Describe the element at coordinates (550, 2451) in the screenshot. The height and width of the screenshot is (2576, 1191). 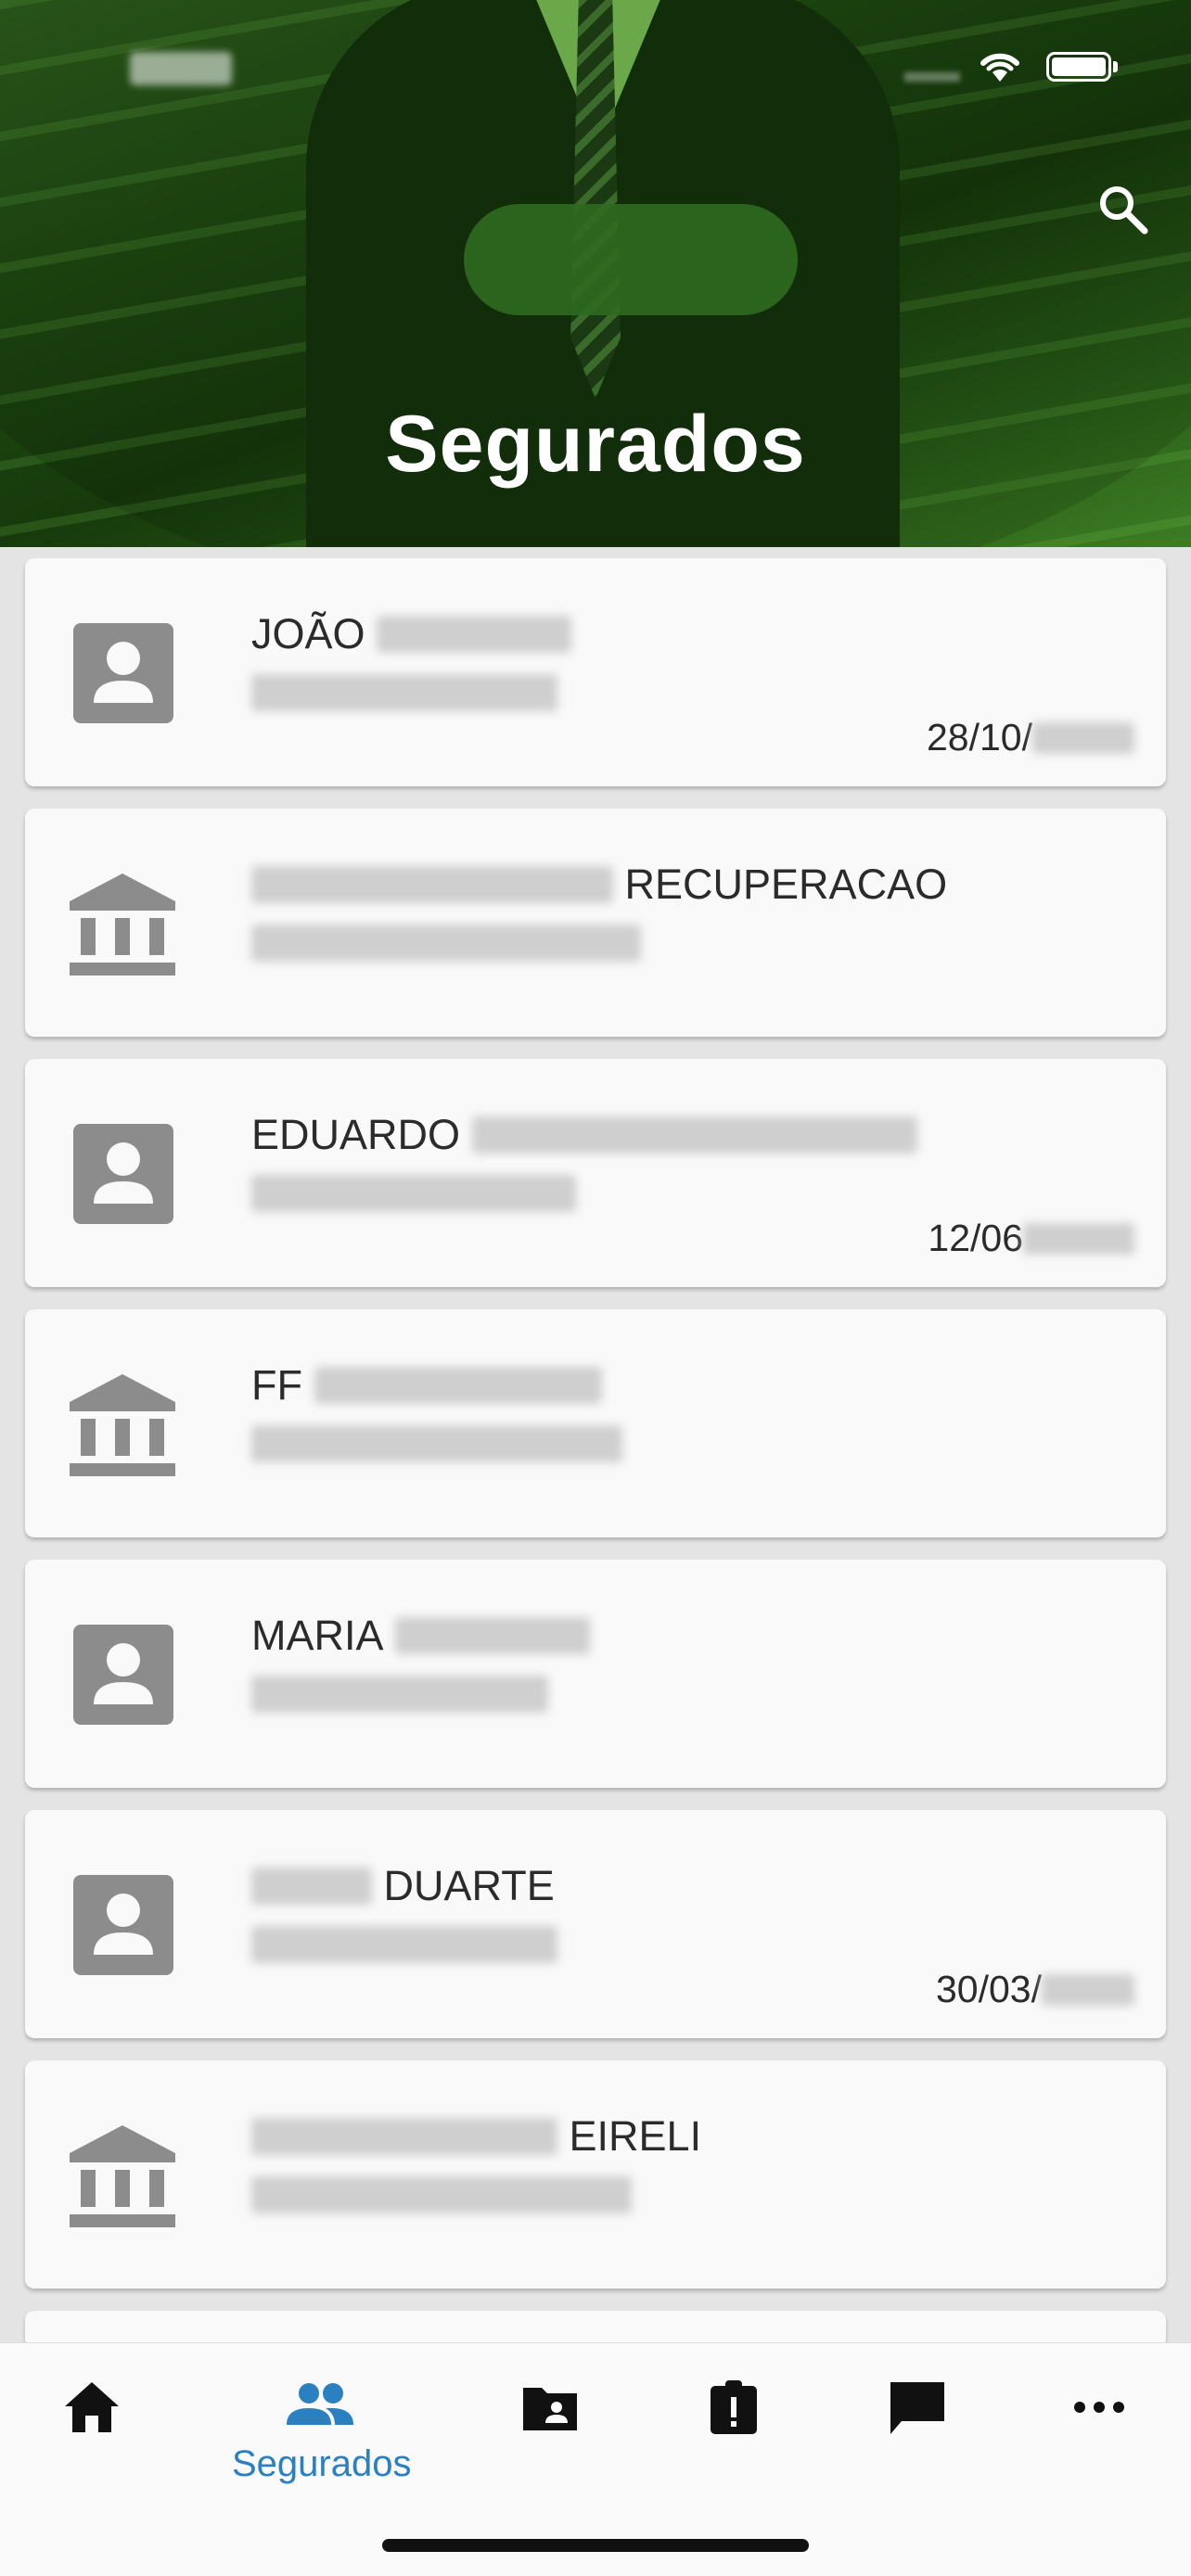
I see `nav-policies` at that location.